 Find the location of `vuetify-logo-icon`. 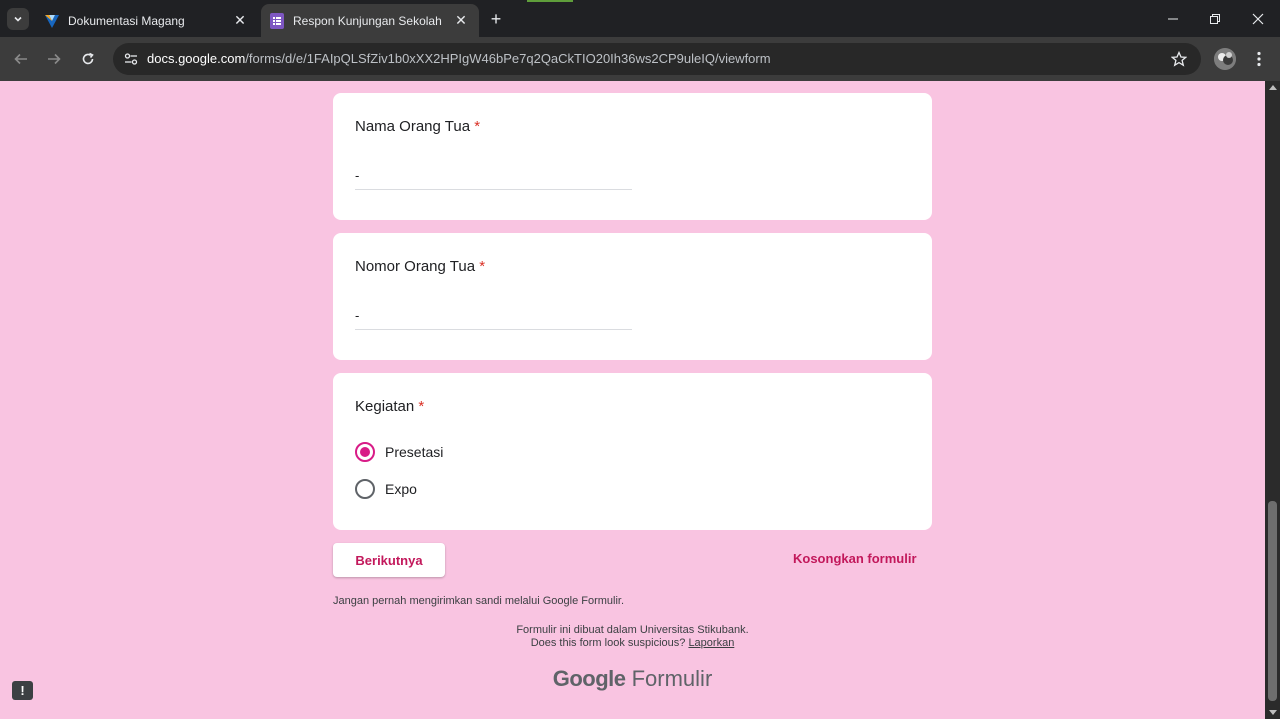

vuetify-logo-icon is located at coordinates (52, 21).